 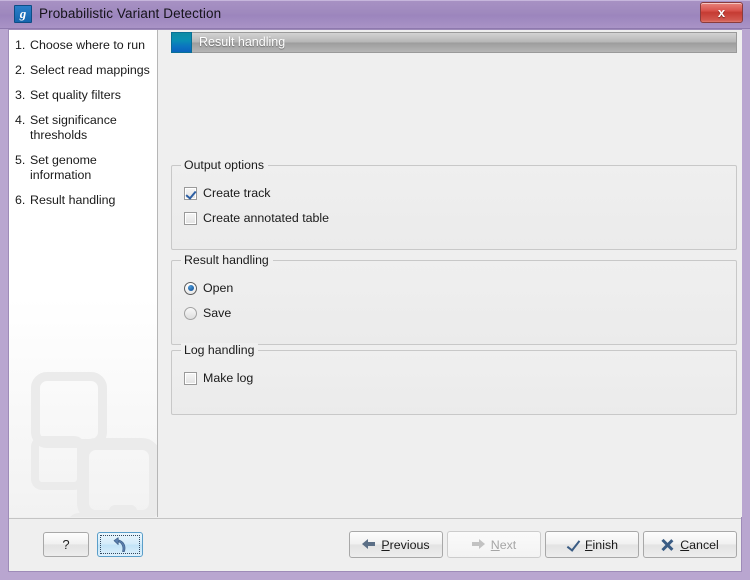 I want to click on open-radio-row: Open, so click(x=208, y=288).